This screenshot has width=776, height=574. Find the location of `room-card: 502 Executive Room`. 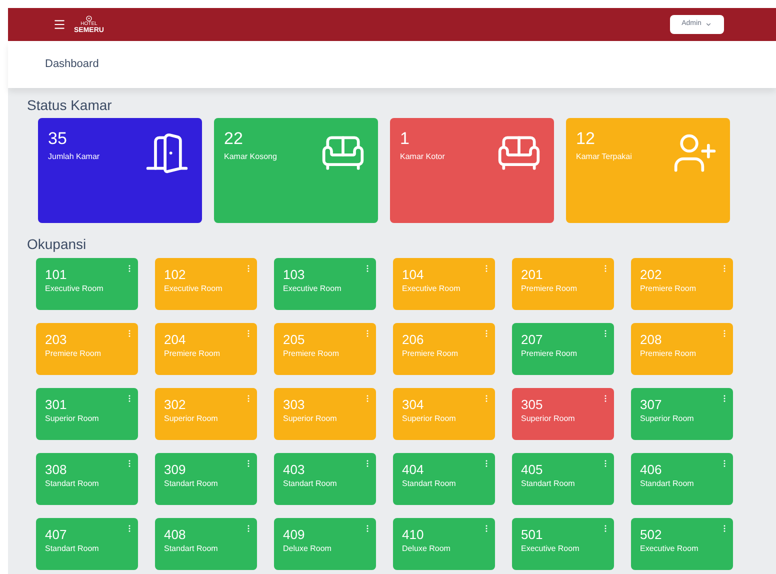

room-card: 502 Executive Room is located at coordinates (682, 544).